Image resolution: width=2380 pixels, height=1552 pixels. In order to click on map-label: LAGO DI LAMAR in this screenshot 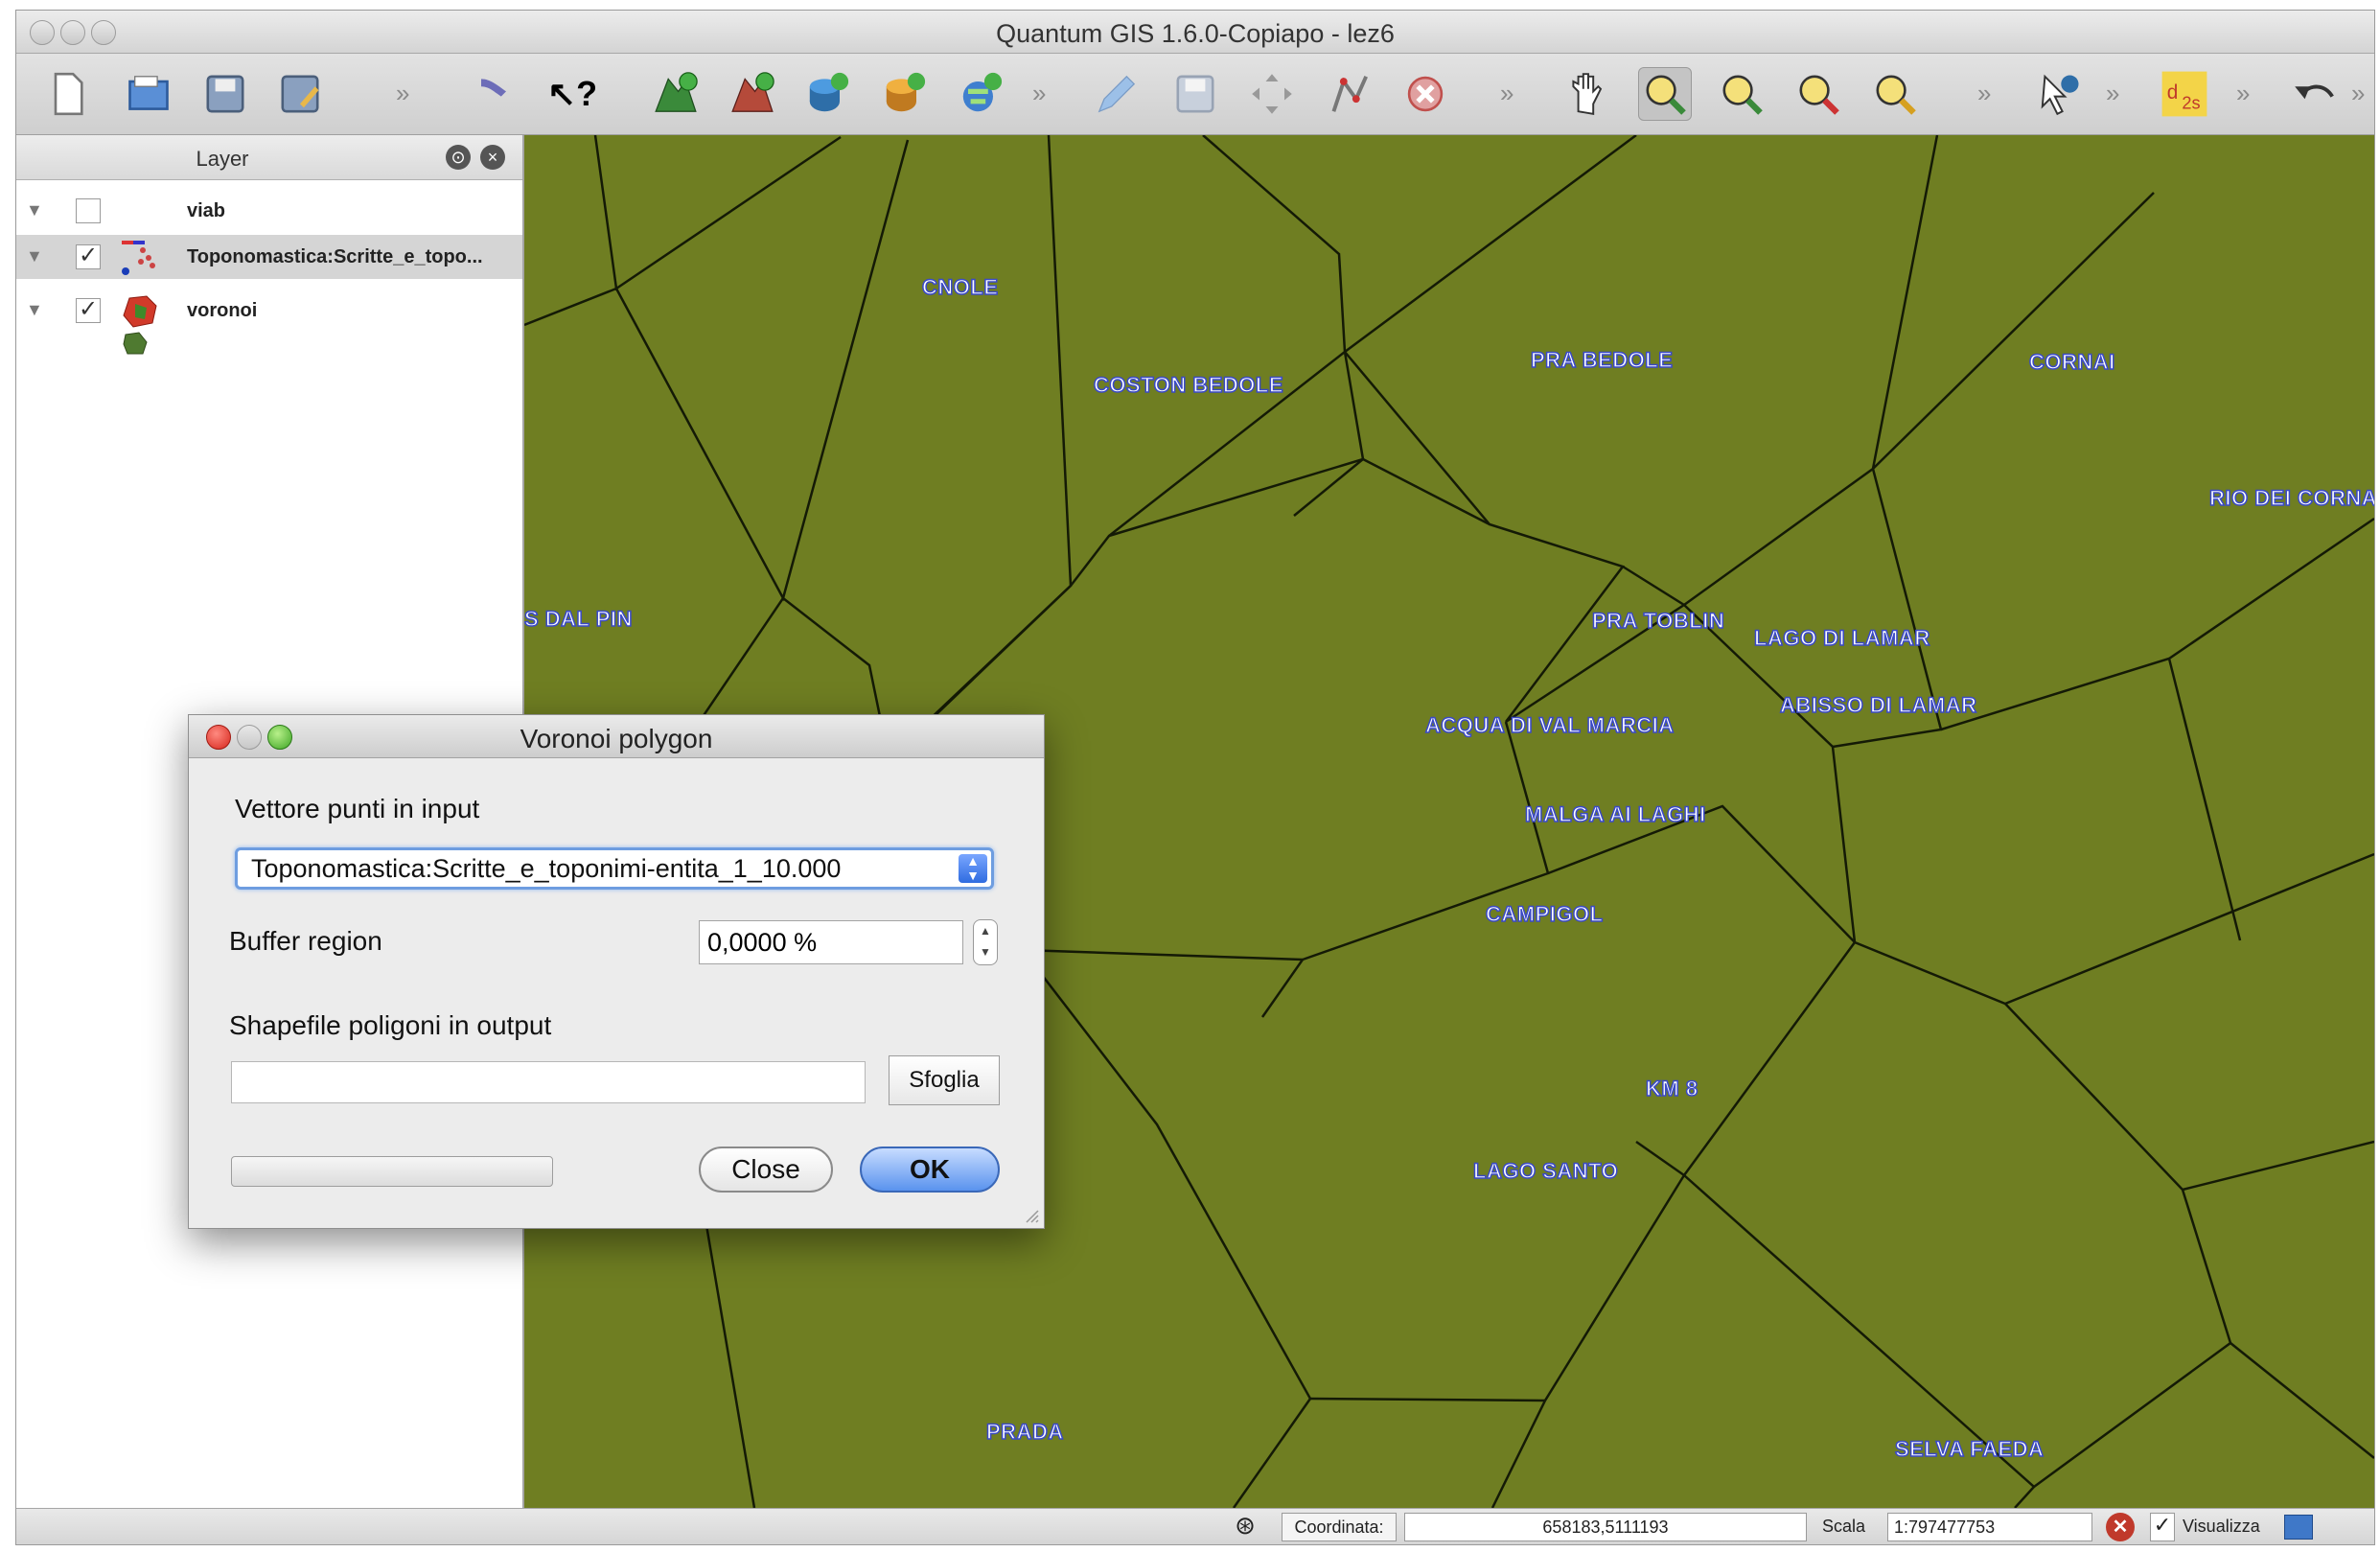, I will do `click(1842, 638)`.